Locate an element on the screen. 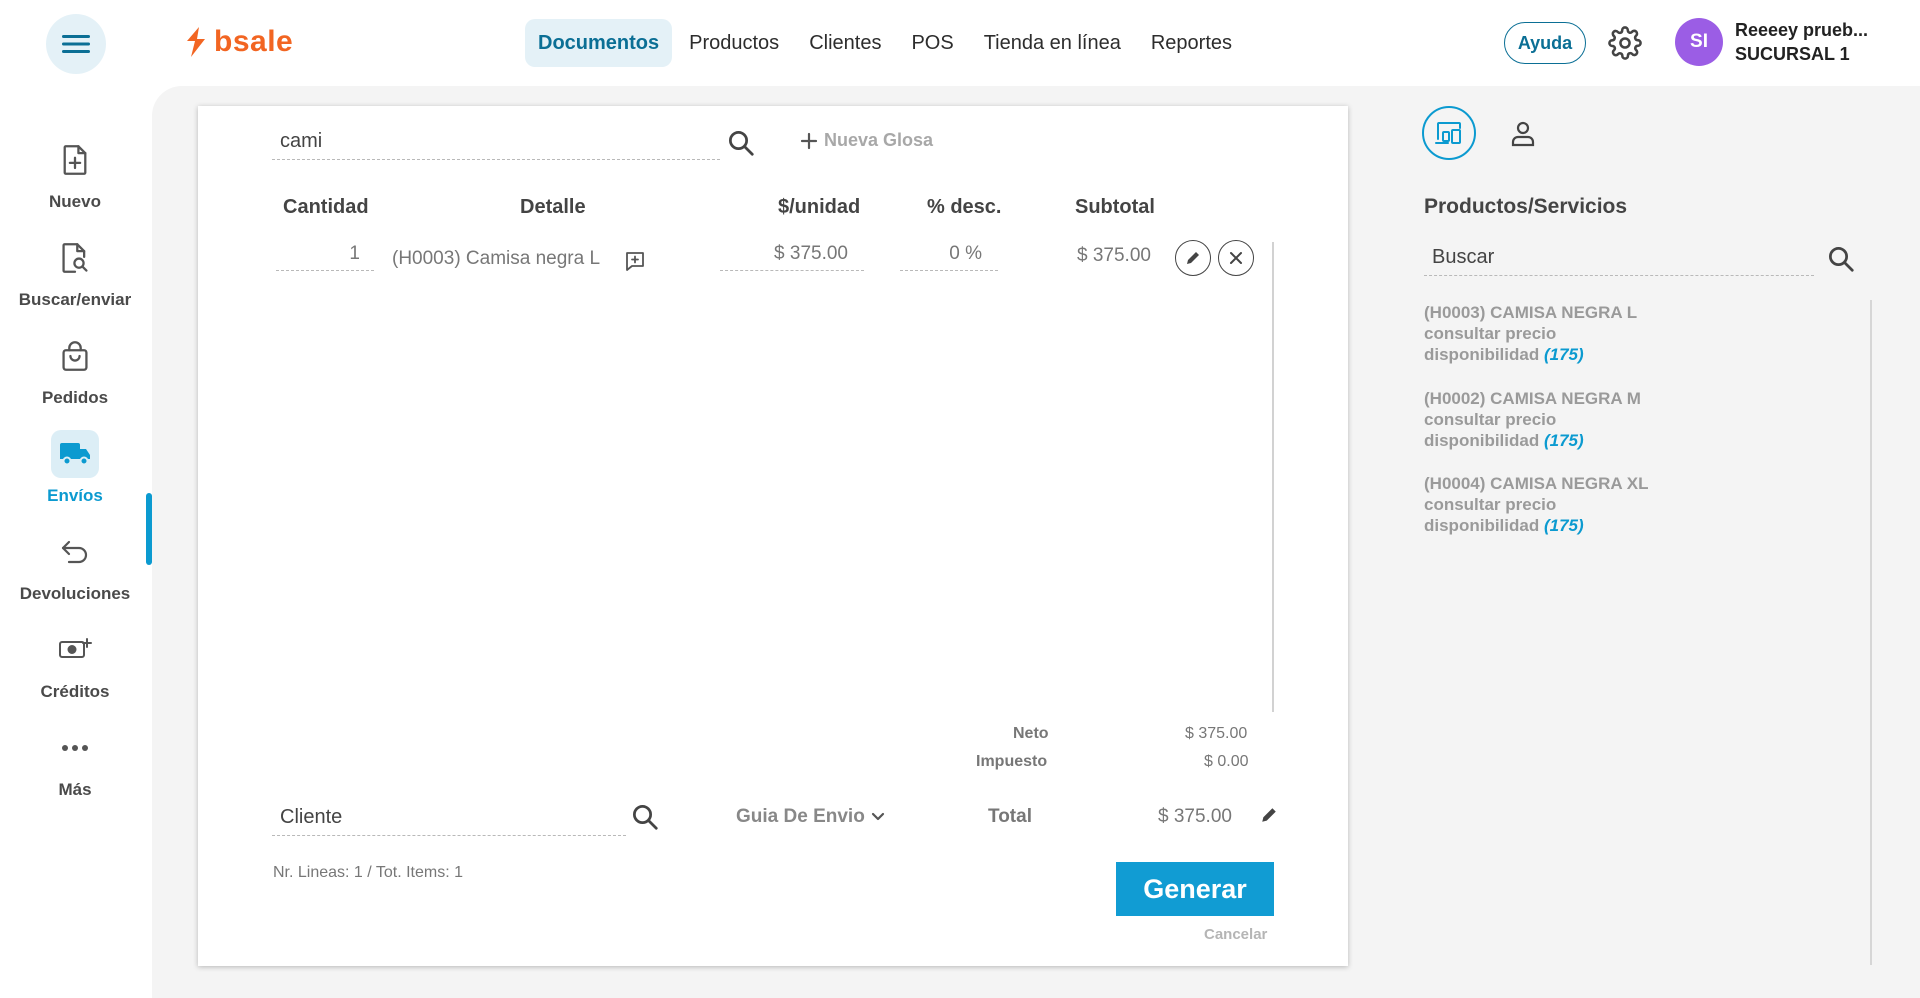 The height and width of the screenshot is (998, 1920). client-input: Cliente is located at coordinates (449, 821).